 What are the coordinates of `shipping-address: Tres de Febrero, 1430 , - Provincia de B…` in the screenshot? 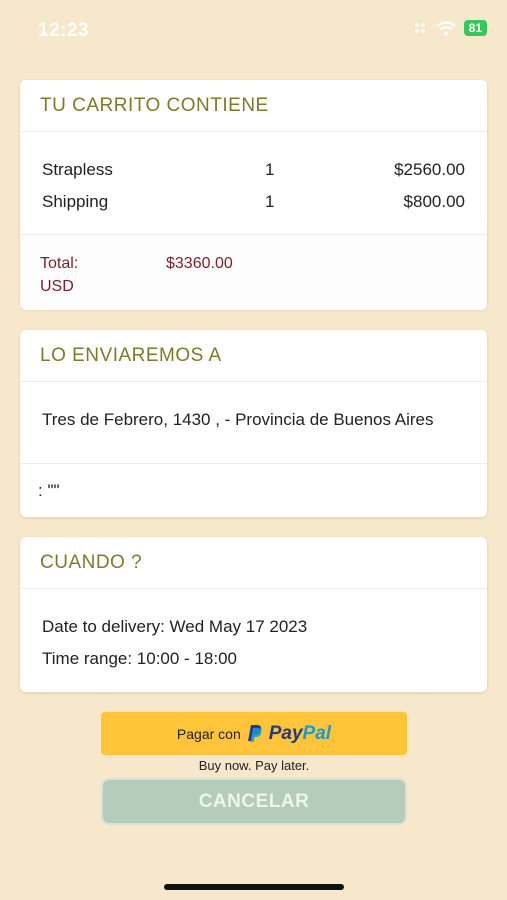 It's located at (238, 419).